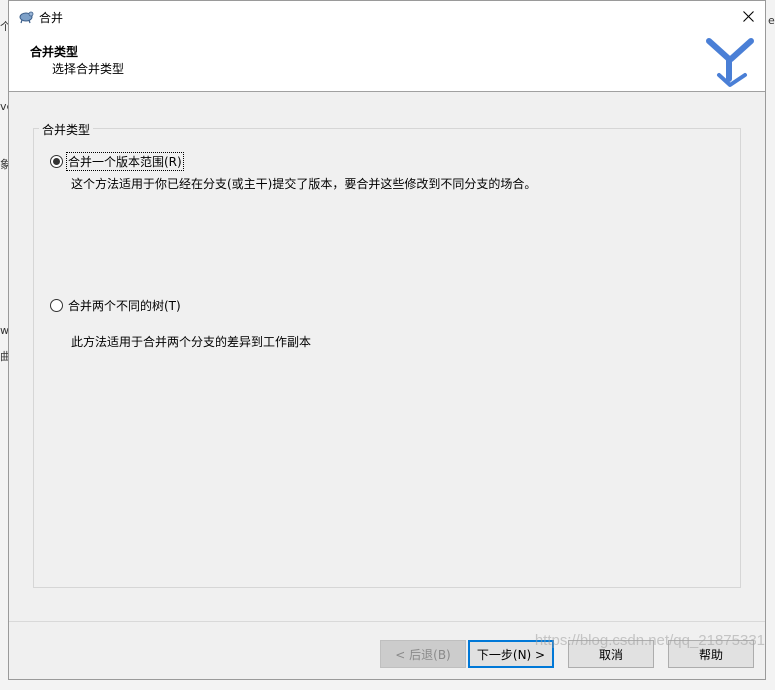  What do you see at coordinates (88, 69) in the screenshot?
I see `header-subtitle: 选择合并类型` at bounding box center [88, 69].